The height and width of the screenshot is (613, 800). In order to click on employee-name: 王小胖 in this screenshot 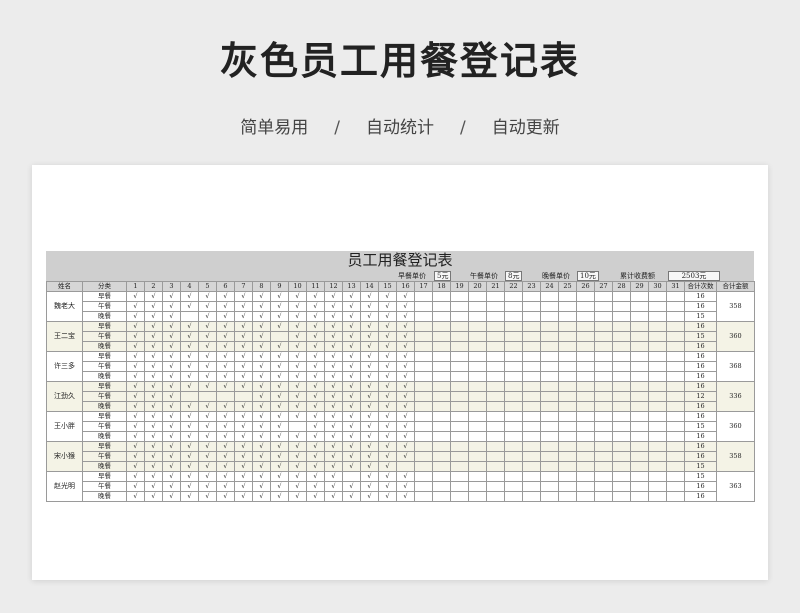, I will do `click(64, 426)`.